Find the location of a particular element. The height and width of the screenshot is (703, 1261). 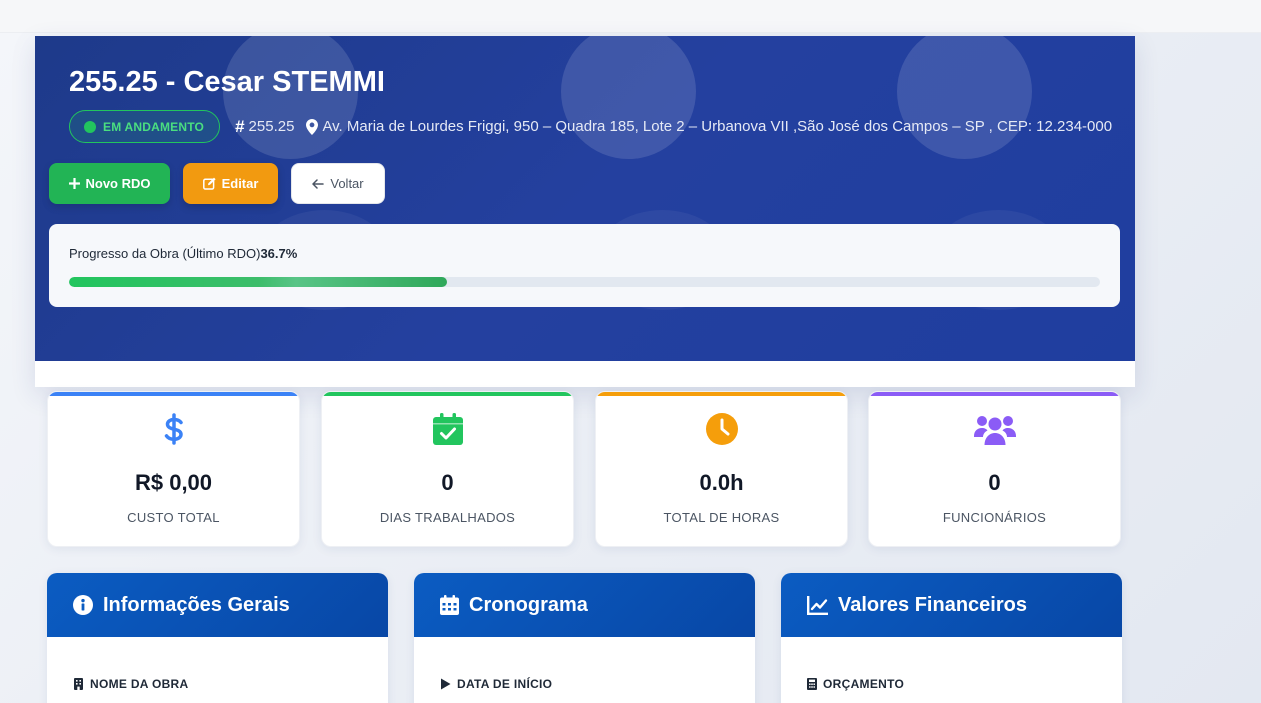

calculator-icon is located at coordinates (812, 684).